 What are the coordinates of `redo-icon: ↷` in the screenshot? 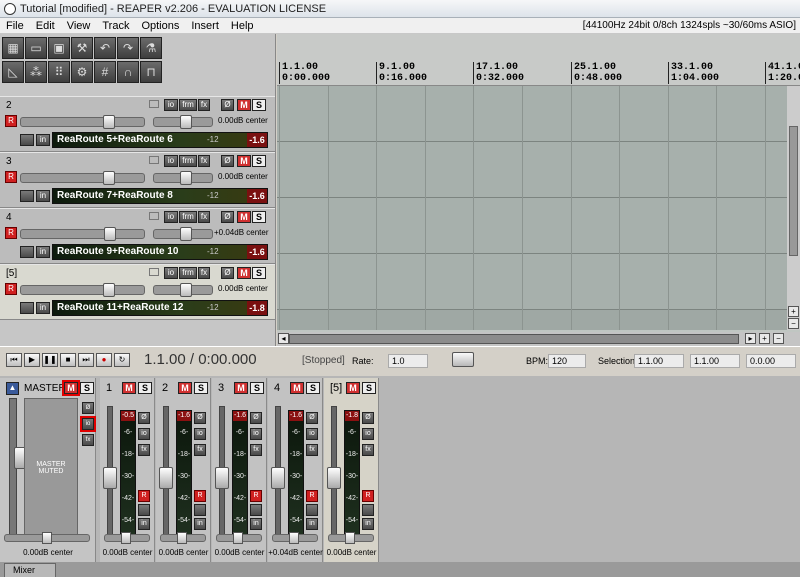 It's located at (128, 48).